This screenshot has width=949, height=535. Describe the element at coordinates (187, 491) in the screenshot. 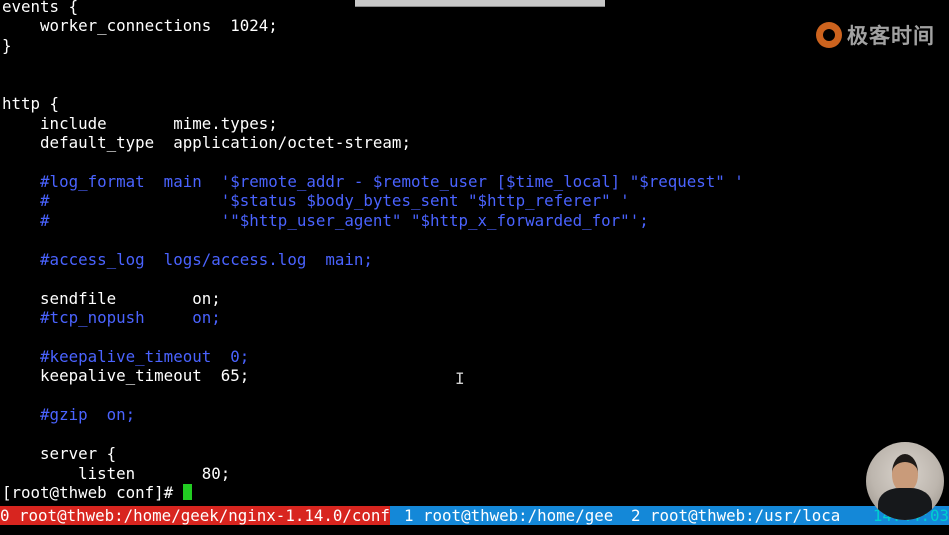

I see `terminal-cursor` at that location.